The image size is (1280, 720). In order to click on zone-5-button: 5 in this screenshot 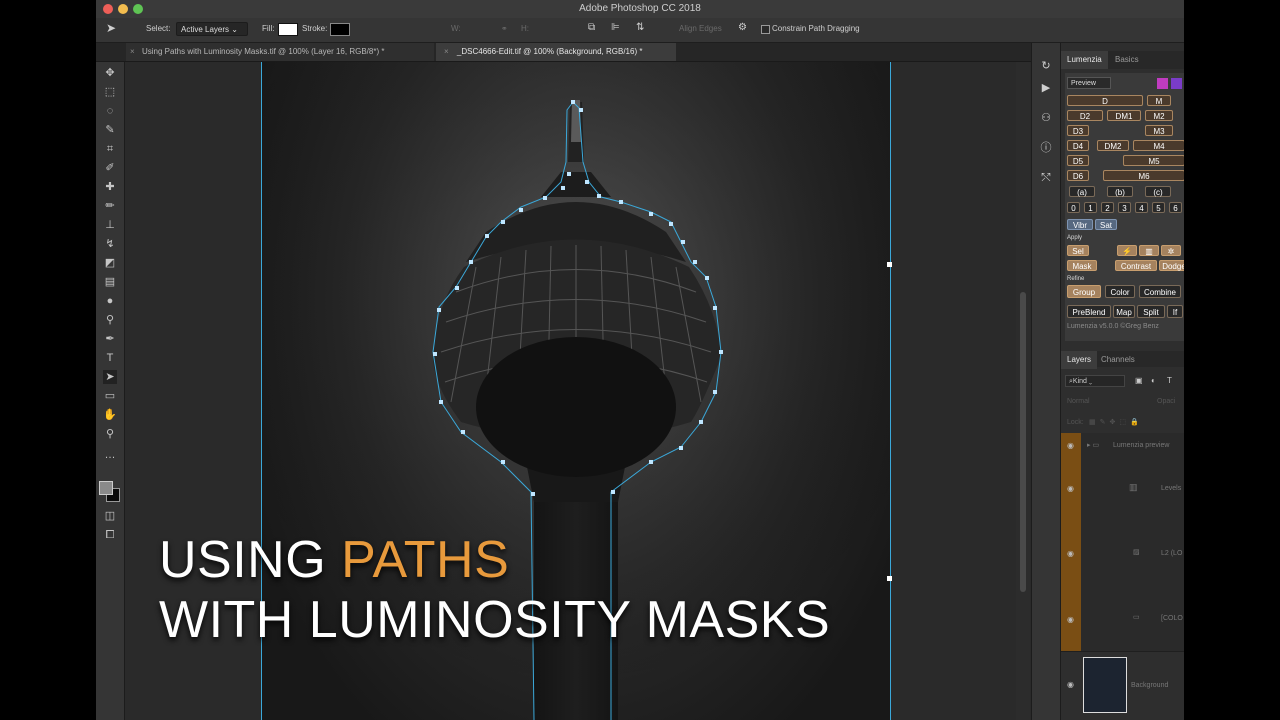, I will do `click(1158, 207)`.